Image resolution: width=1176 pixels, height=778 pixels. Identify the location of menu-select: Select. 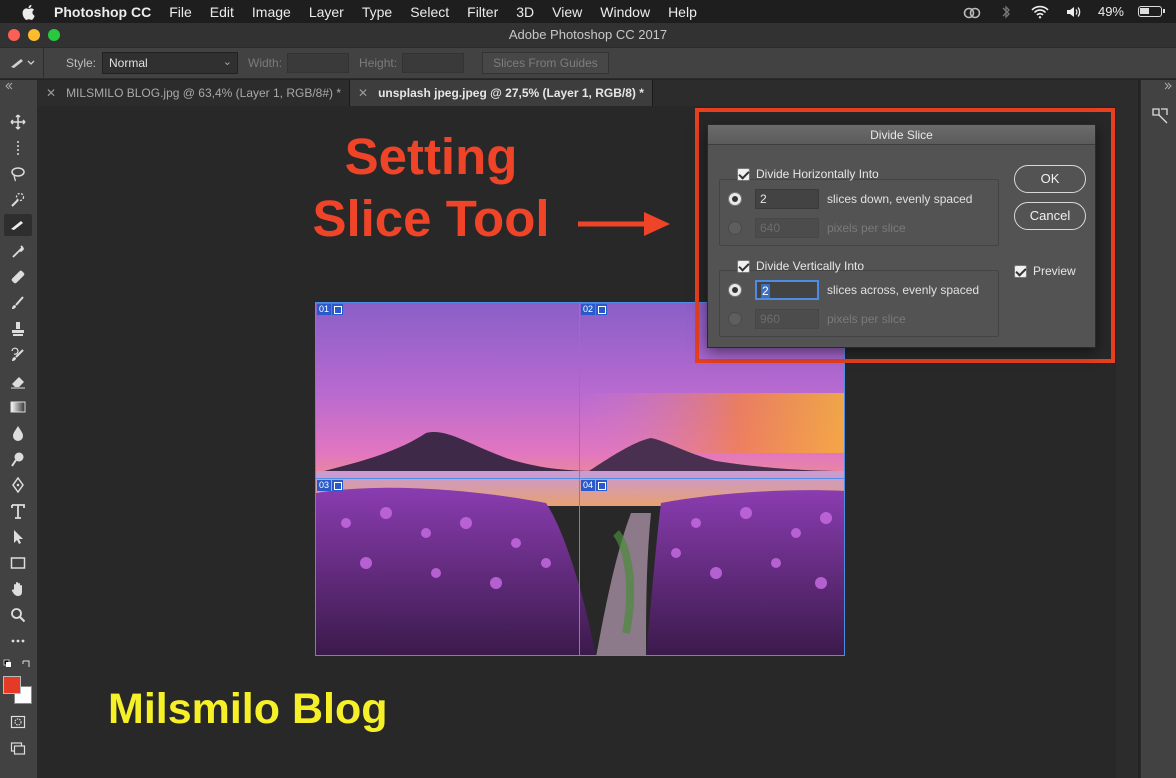
(429, 12).